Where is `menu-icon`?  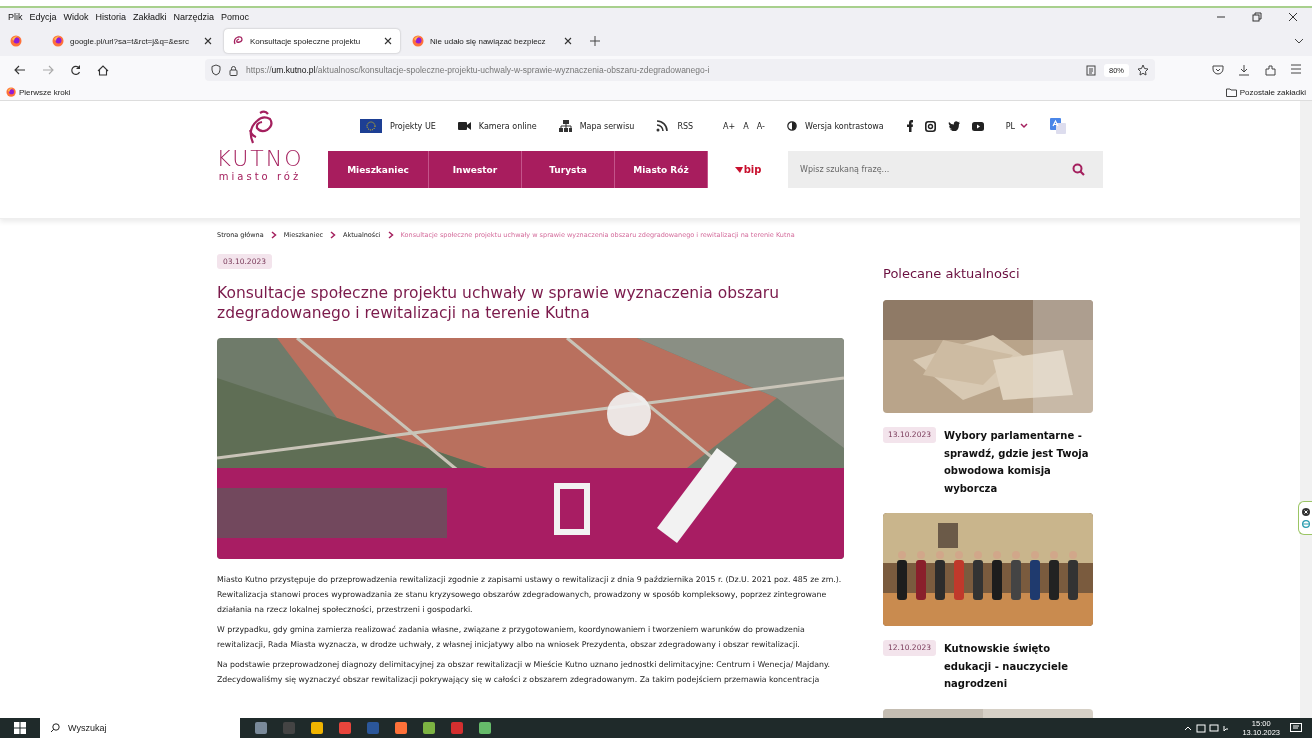
menu-icon is located at coordinates (1296, 69).